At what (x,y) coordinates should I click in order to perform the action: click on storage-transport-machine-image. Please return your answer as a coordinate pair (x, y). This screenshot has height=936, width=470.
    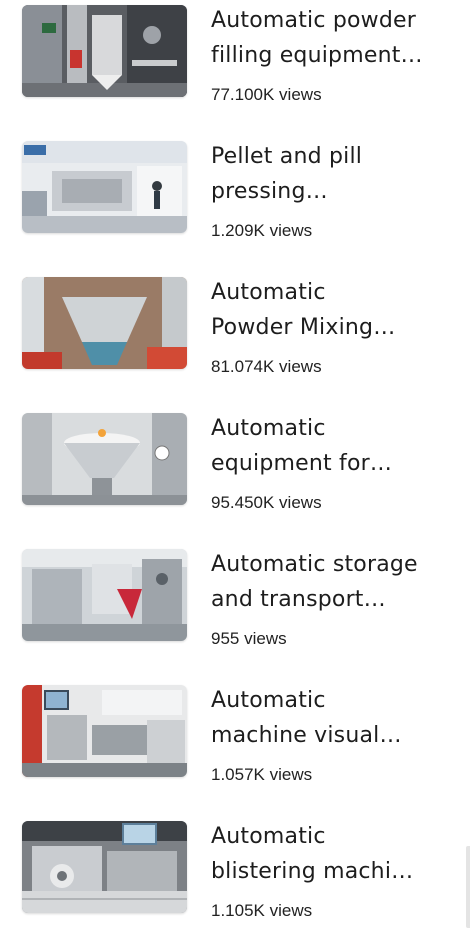
    Looking at the image, I should click on (104, 595).